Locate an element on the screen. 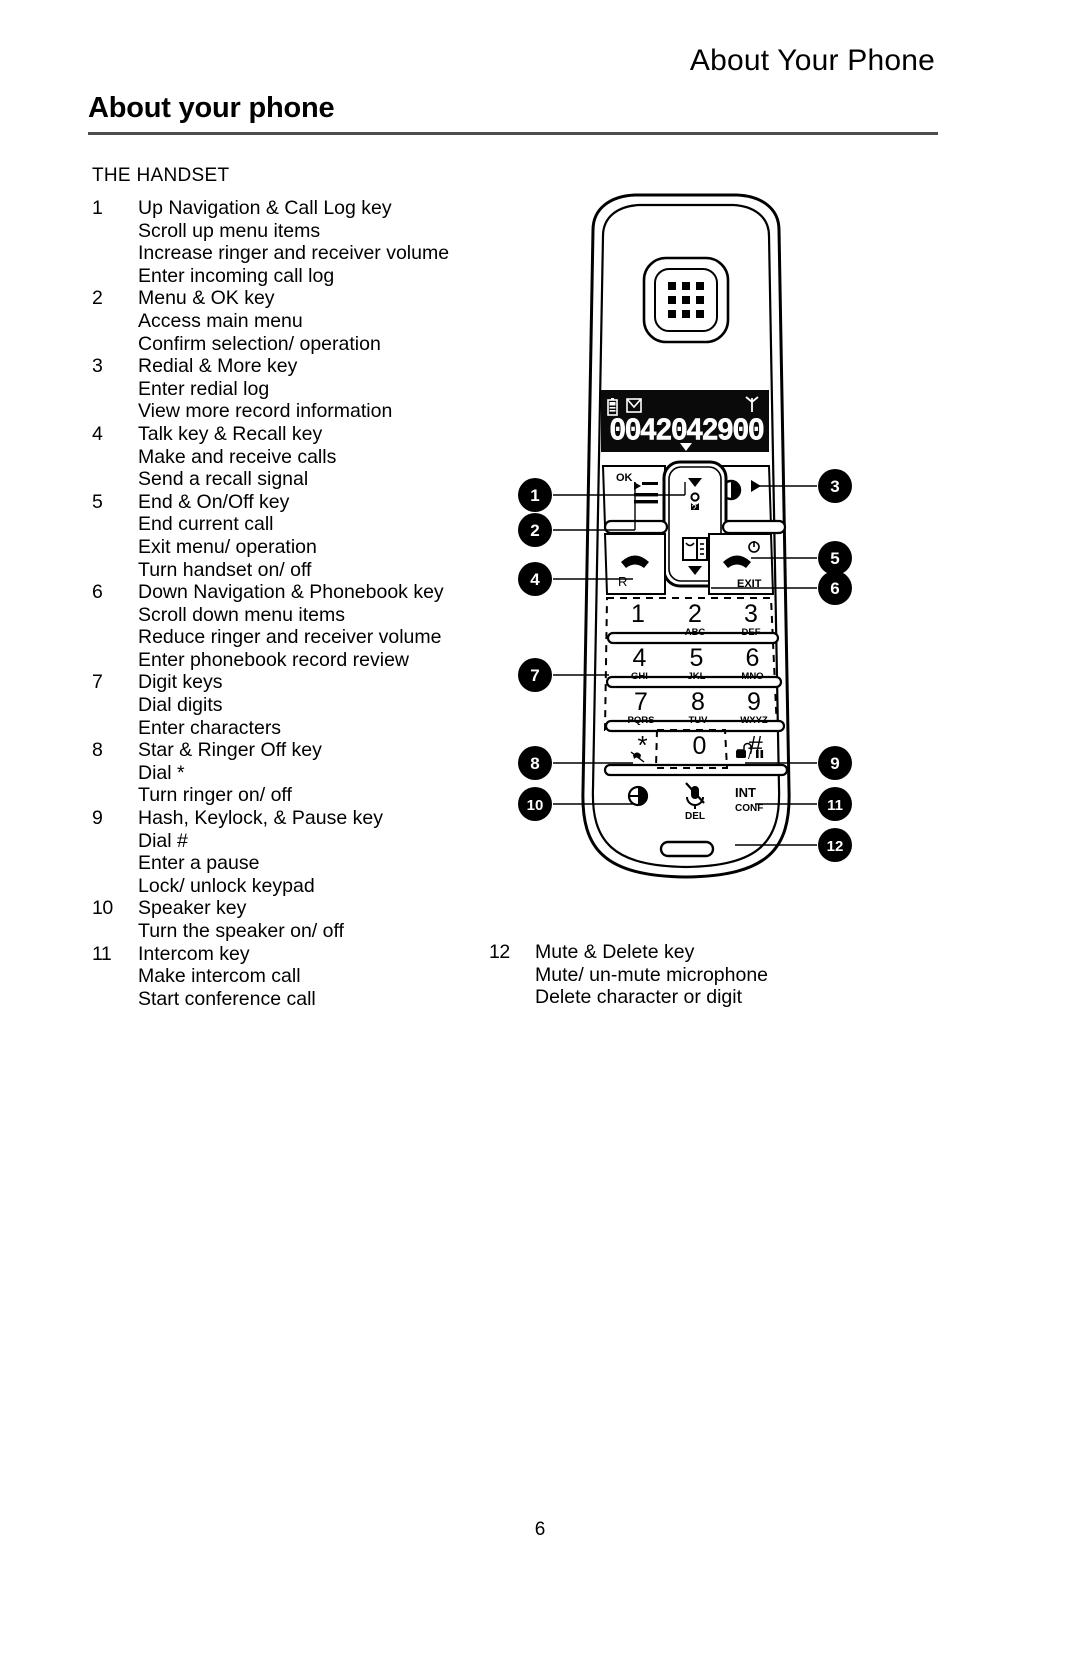  keypad-digit: 1 is located at coordinates (638, 614).